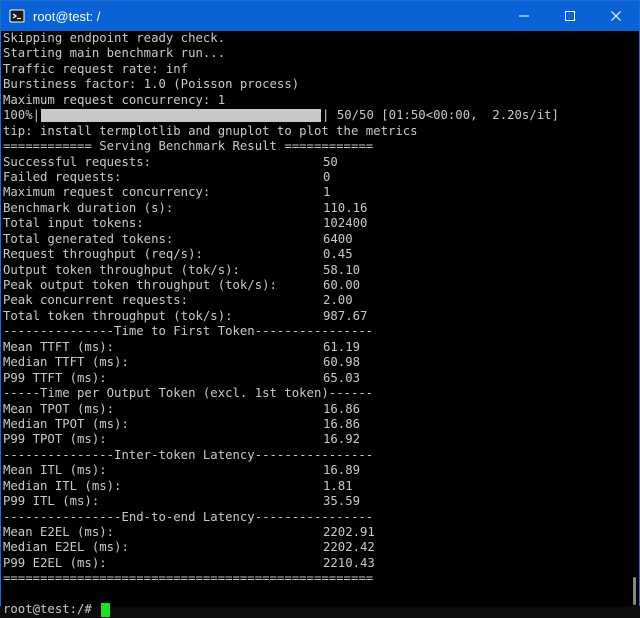  I want to click on maximize-button, so click(570, 16).